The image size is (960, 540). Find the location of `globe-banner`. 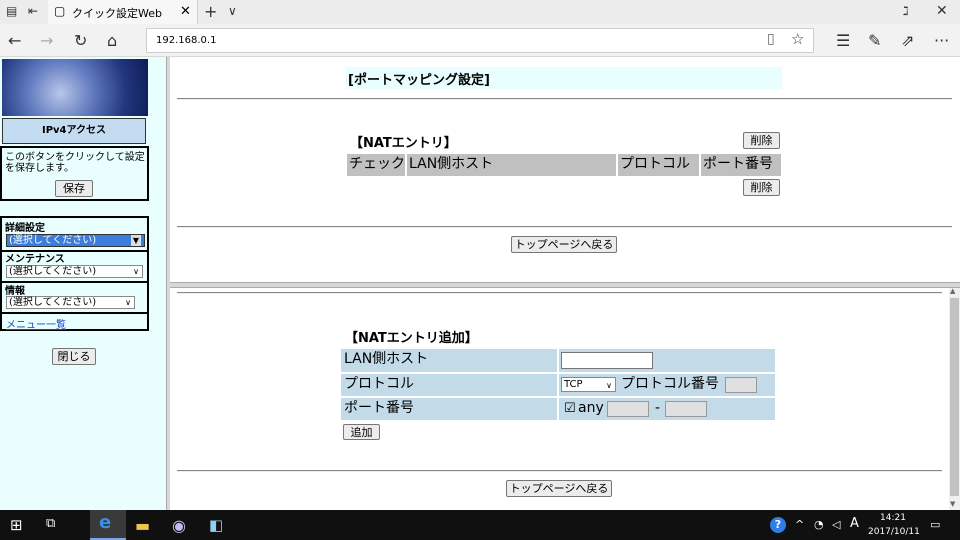

globe-banner is located at coordinates (75, 87).